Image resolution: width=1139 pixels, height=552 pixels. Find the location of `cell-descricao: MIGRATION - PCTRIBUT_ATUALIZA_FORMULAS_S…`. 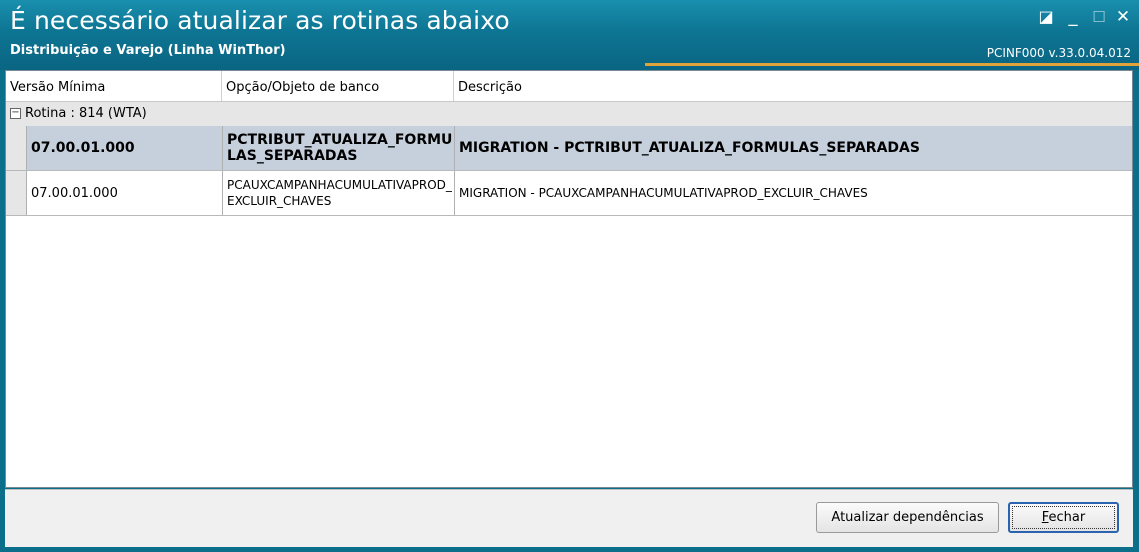

cell-descricao: MIGRATION - PCTRIBUT_ATUALIZA_FORMULAS_S… is located at coordinates (793, 148).